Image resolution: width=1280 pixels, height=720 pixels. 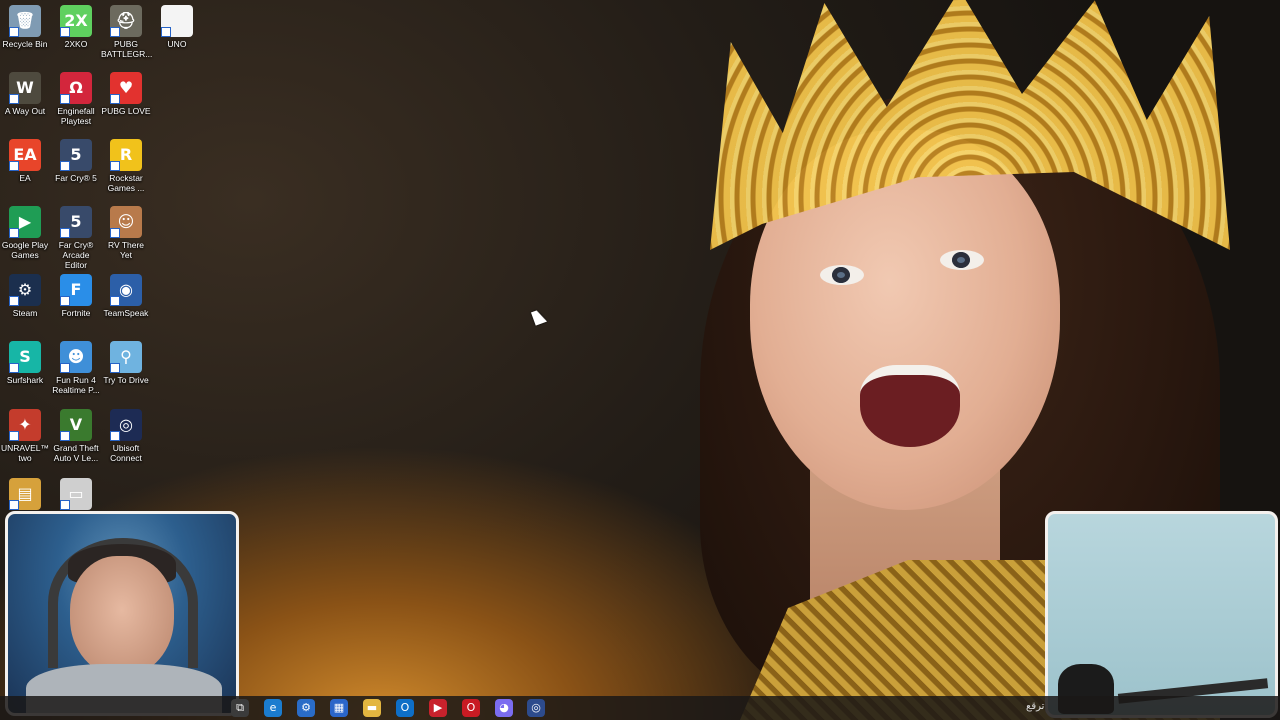 I want to click on desktop-icon-far-cry-arcade: 5 Far Cry® Arcade Editor, so click(x=76, y=238).